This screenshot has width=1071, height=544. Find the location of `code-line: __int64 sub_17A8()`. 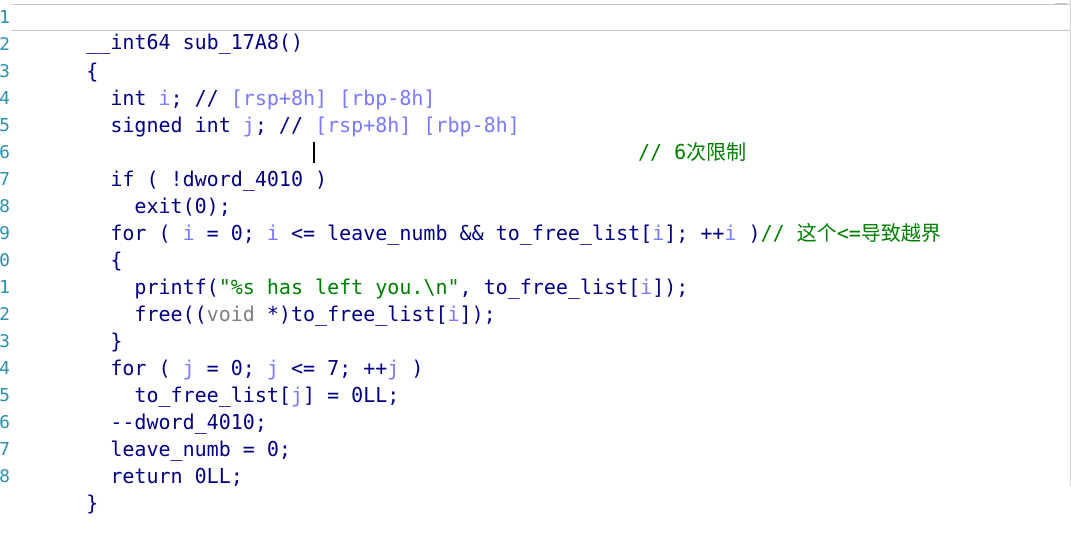

code-line: __int64 sub_17A8() is located at coordinates (541, 29).